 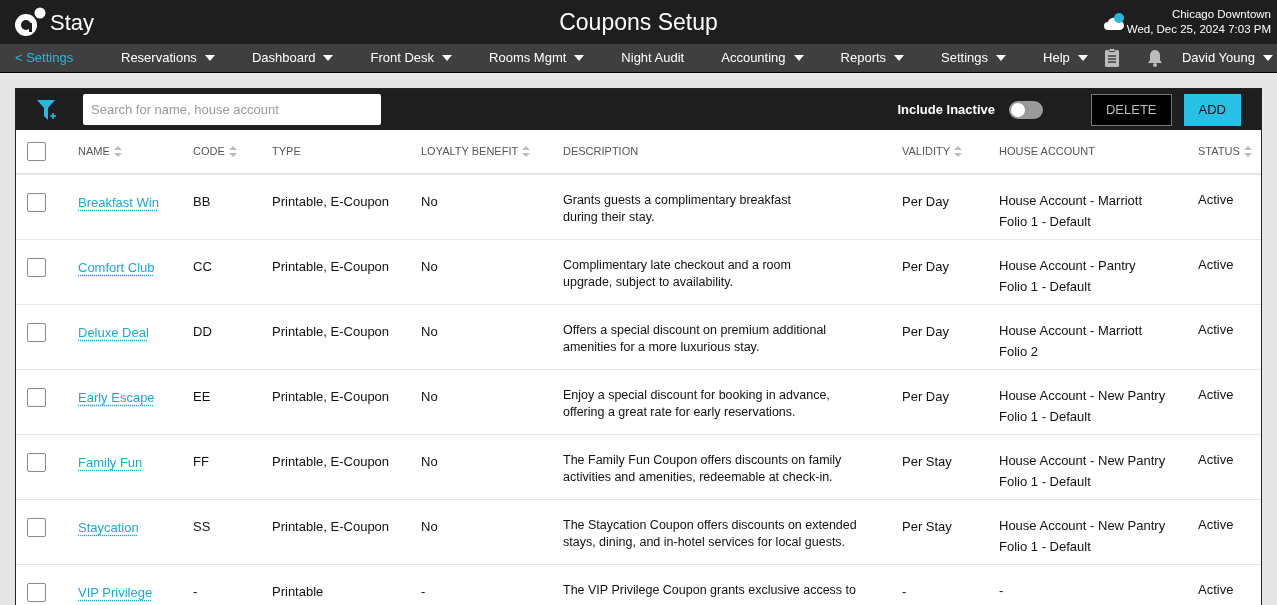 I want to click on description-text: The Family Fun Coupon offers discounts on family, so click(x=703, y=460).